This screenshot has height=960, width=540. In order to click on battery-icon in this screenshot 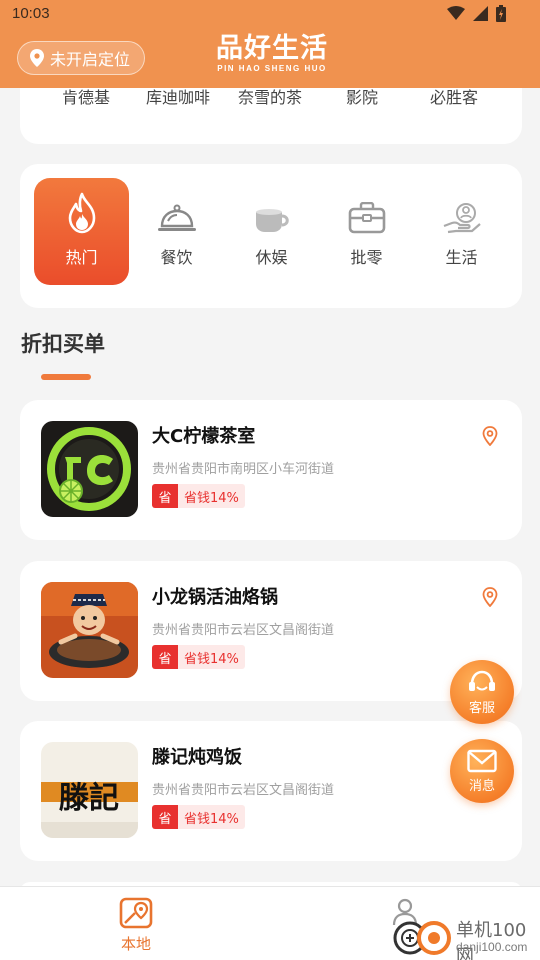, I will do `click(501, 13)`.